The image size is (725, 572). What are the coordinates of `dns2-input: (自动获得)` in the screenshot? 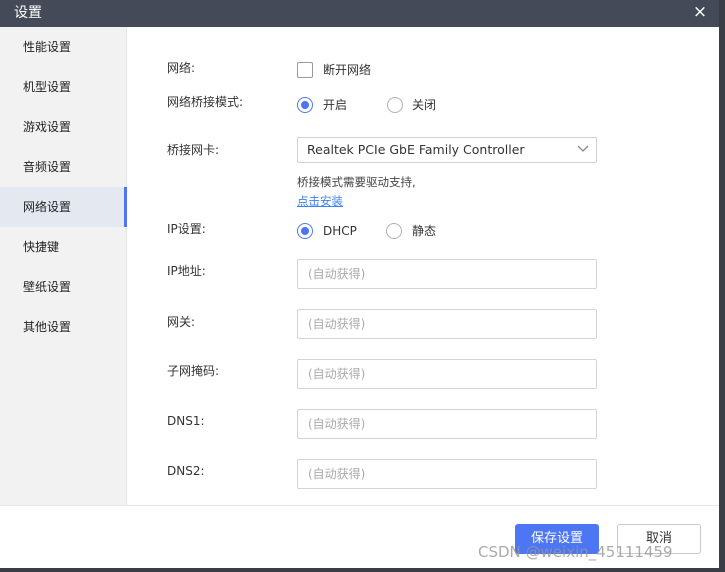 It's located at (447, 474).